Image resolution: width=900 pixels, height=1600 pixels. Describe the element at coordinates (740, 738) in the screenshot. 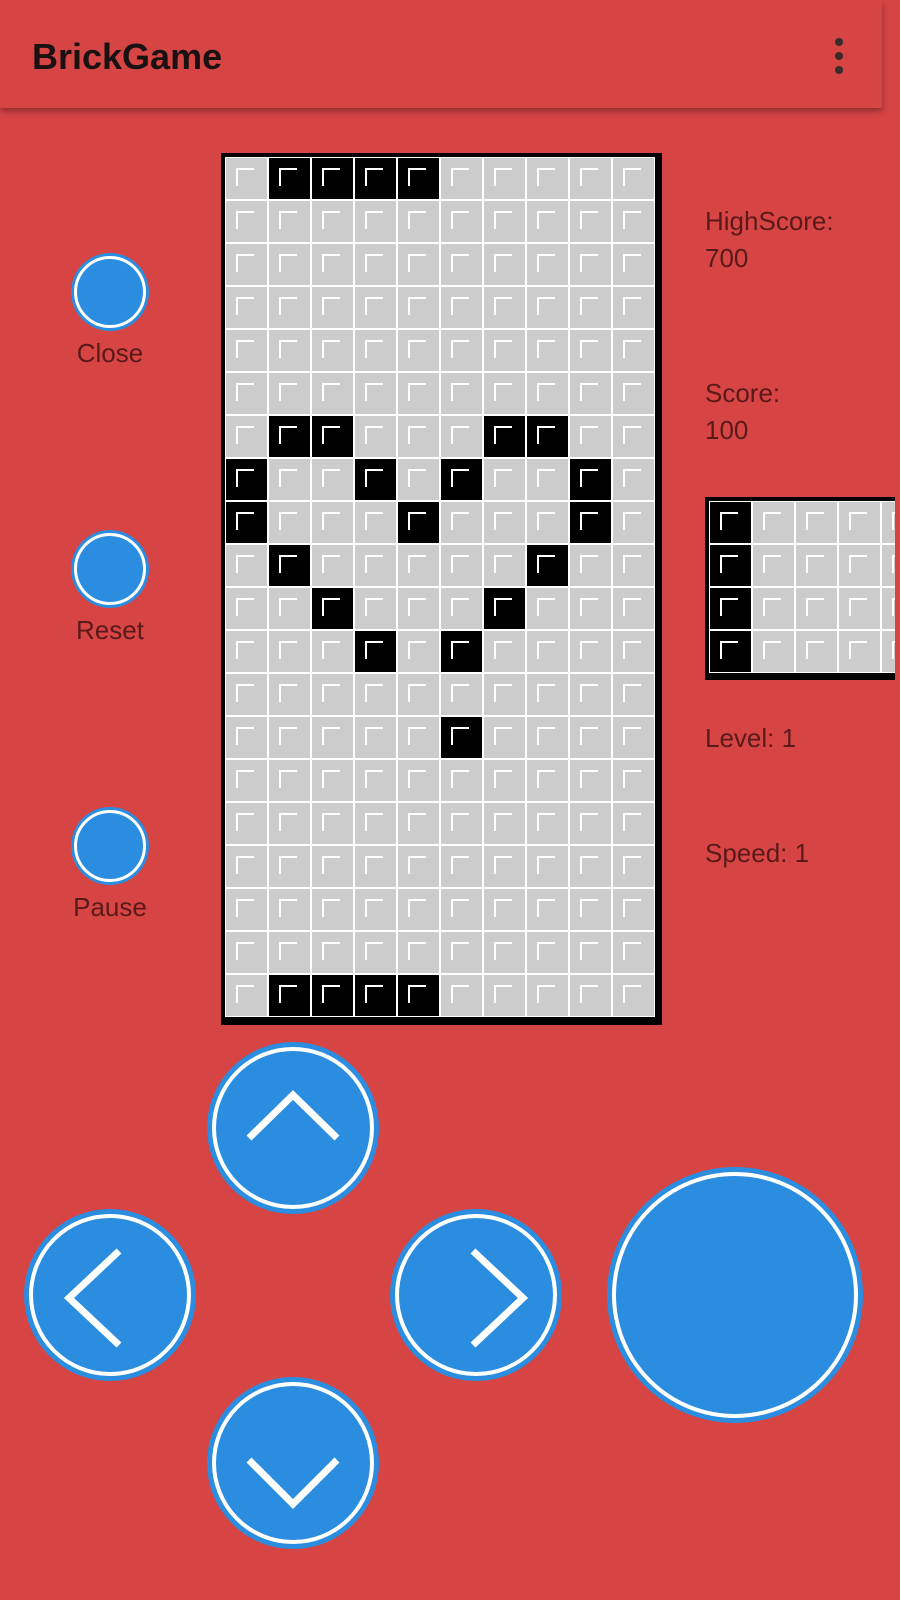

I see `level-label: Level:` at that location.